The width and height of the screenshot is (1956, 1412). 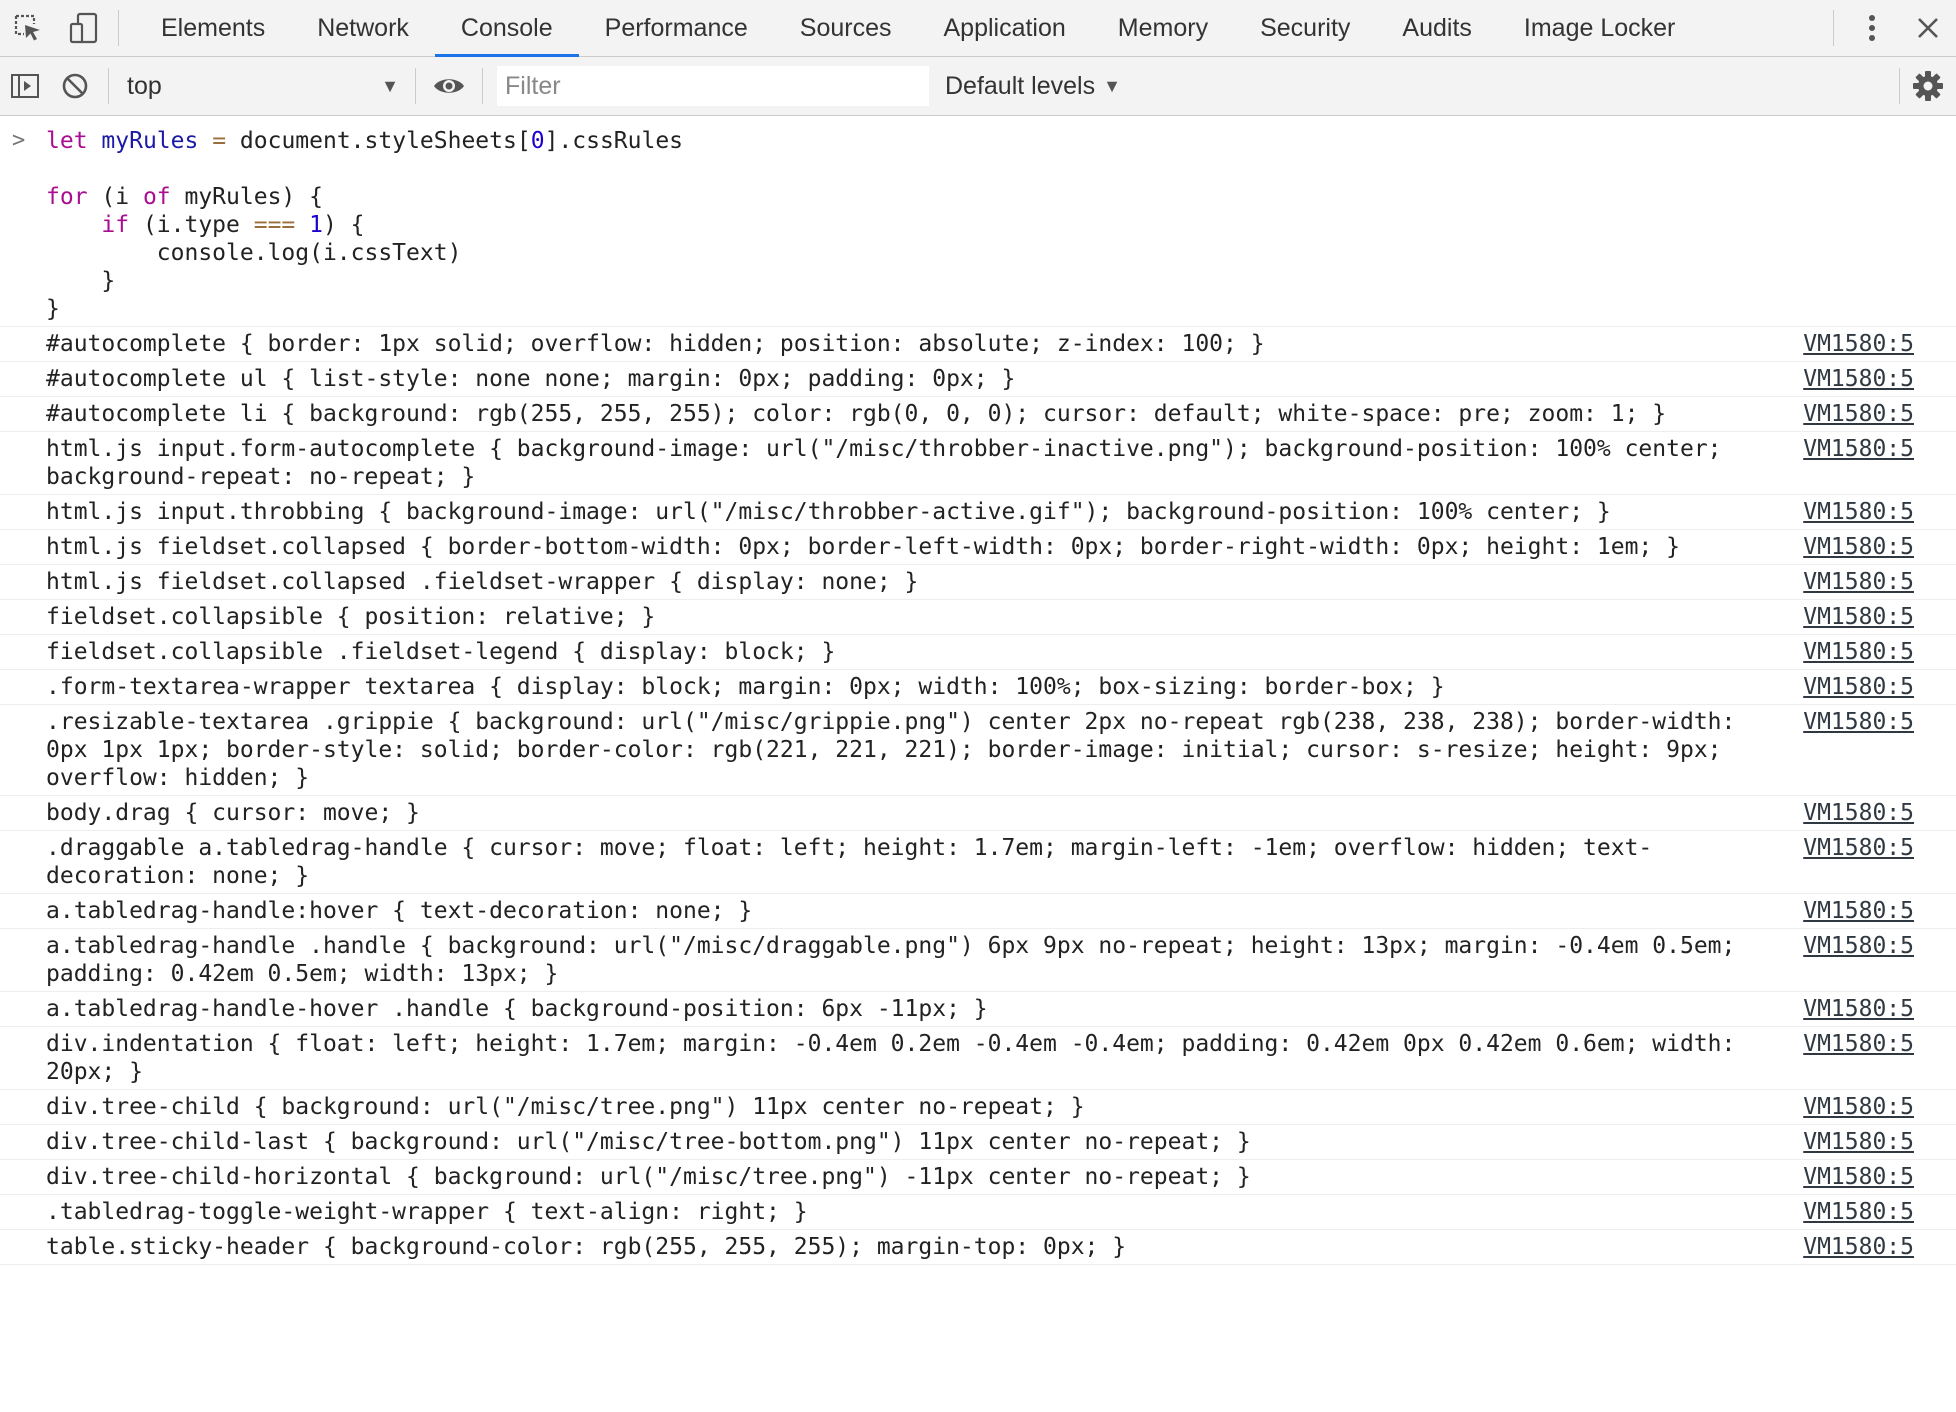 I want to click on log-levels-dropdown: Default levels ▼, so click(x=1033, y=86).